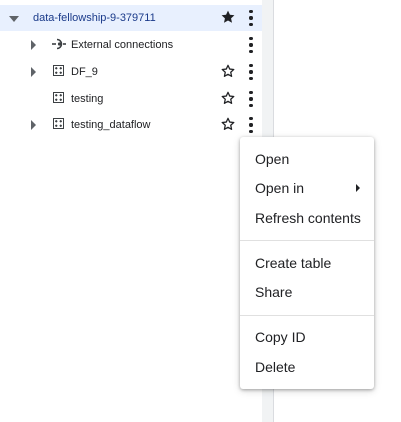 The width and height of the screenshot is (401, 422). I want to click on project-label: data-fellowship-9-379711, so click(94, 18).